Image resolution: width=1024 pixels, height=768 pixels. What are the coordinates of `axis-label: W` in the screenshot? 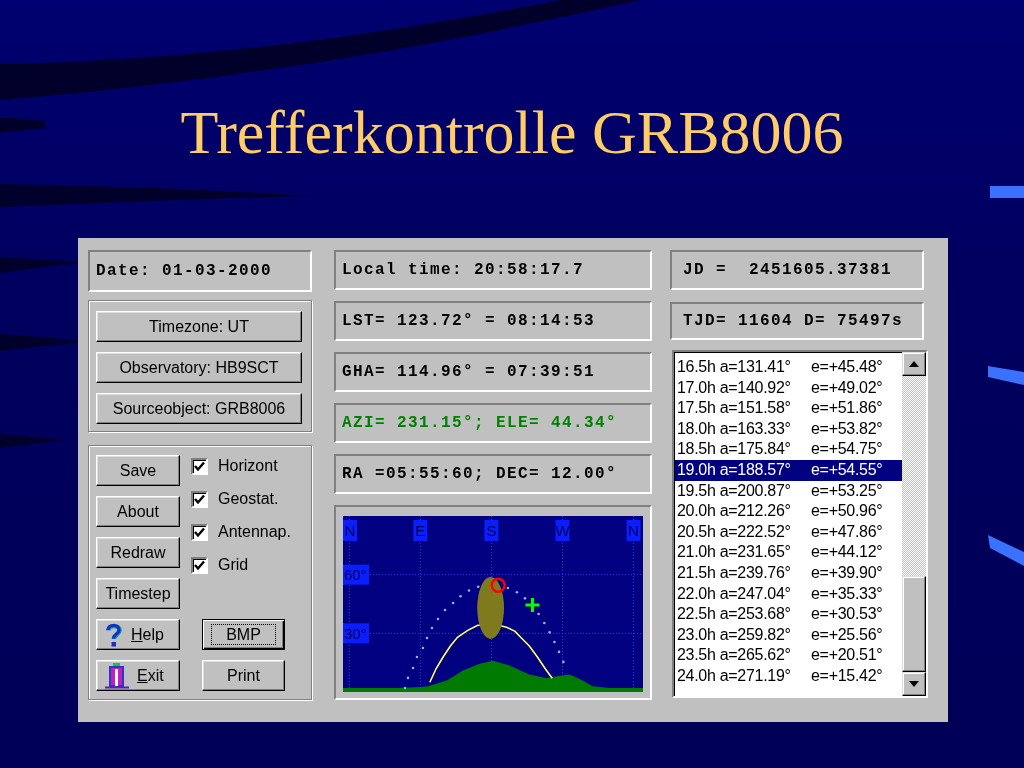 It's located at (562, 530).